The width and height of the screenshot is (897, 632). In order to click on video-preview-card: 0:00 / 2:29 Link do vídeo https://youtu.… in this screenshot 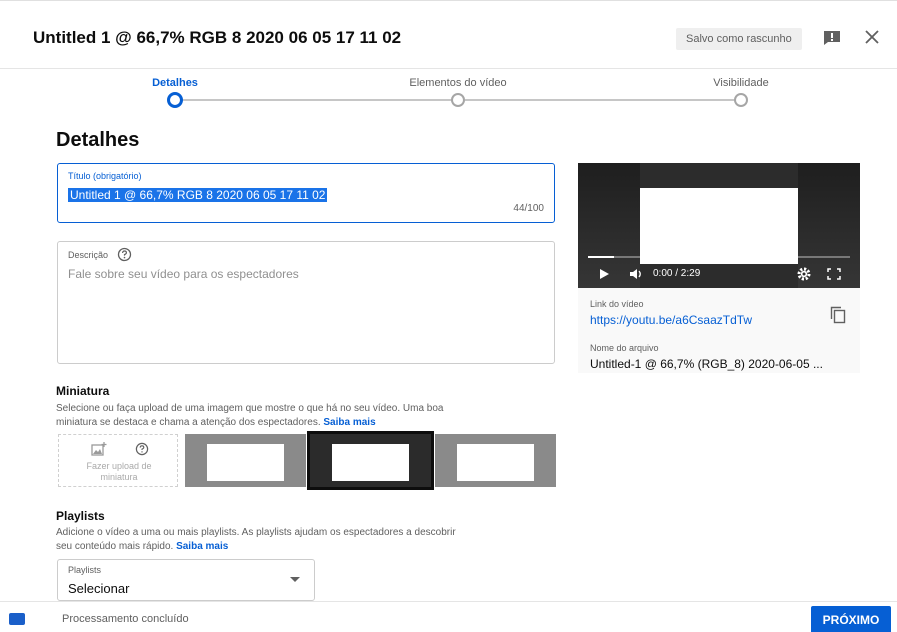, I will do `click(719, 268)`.